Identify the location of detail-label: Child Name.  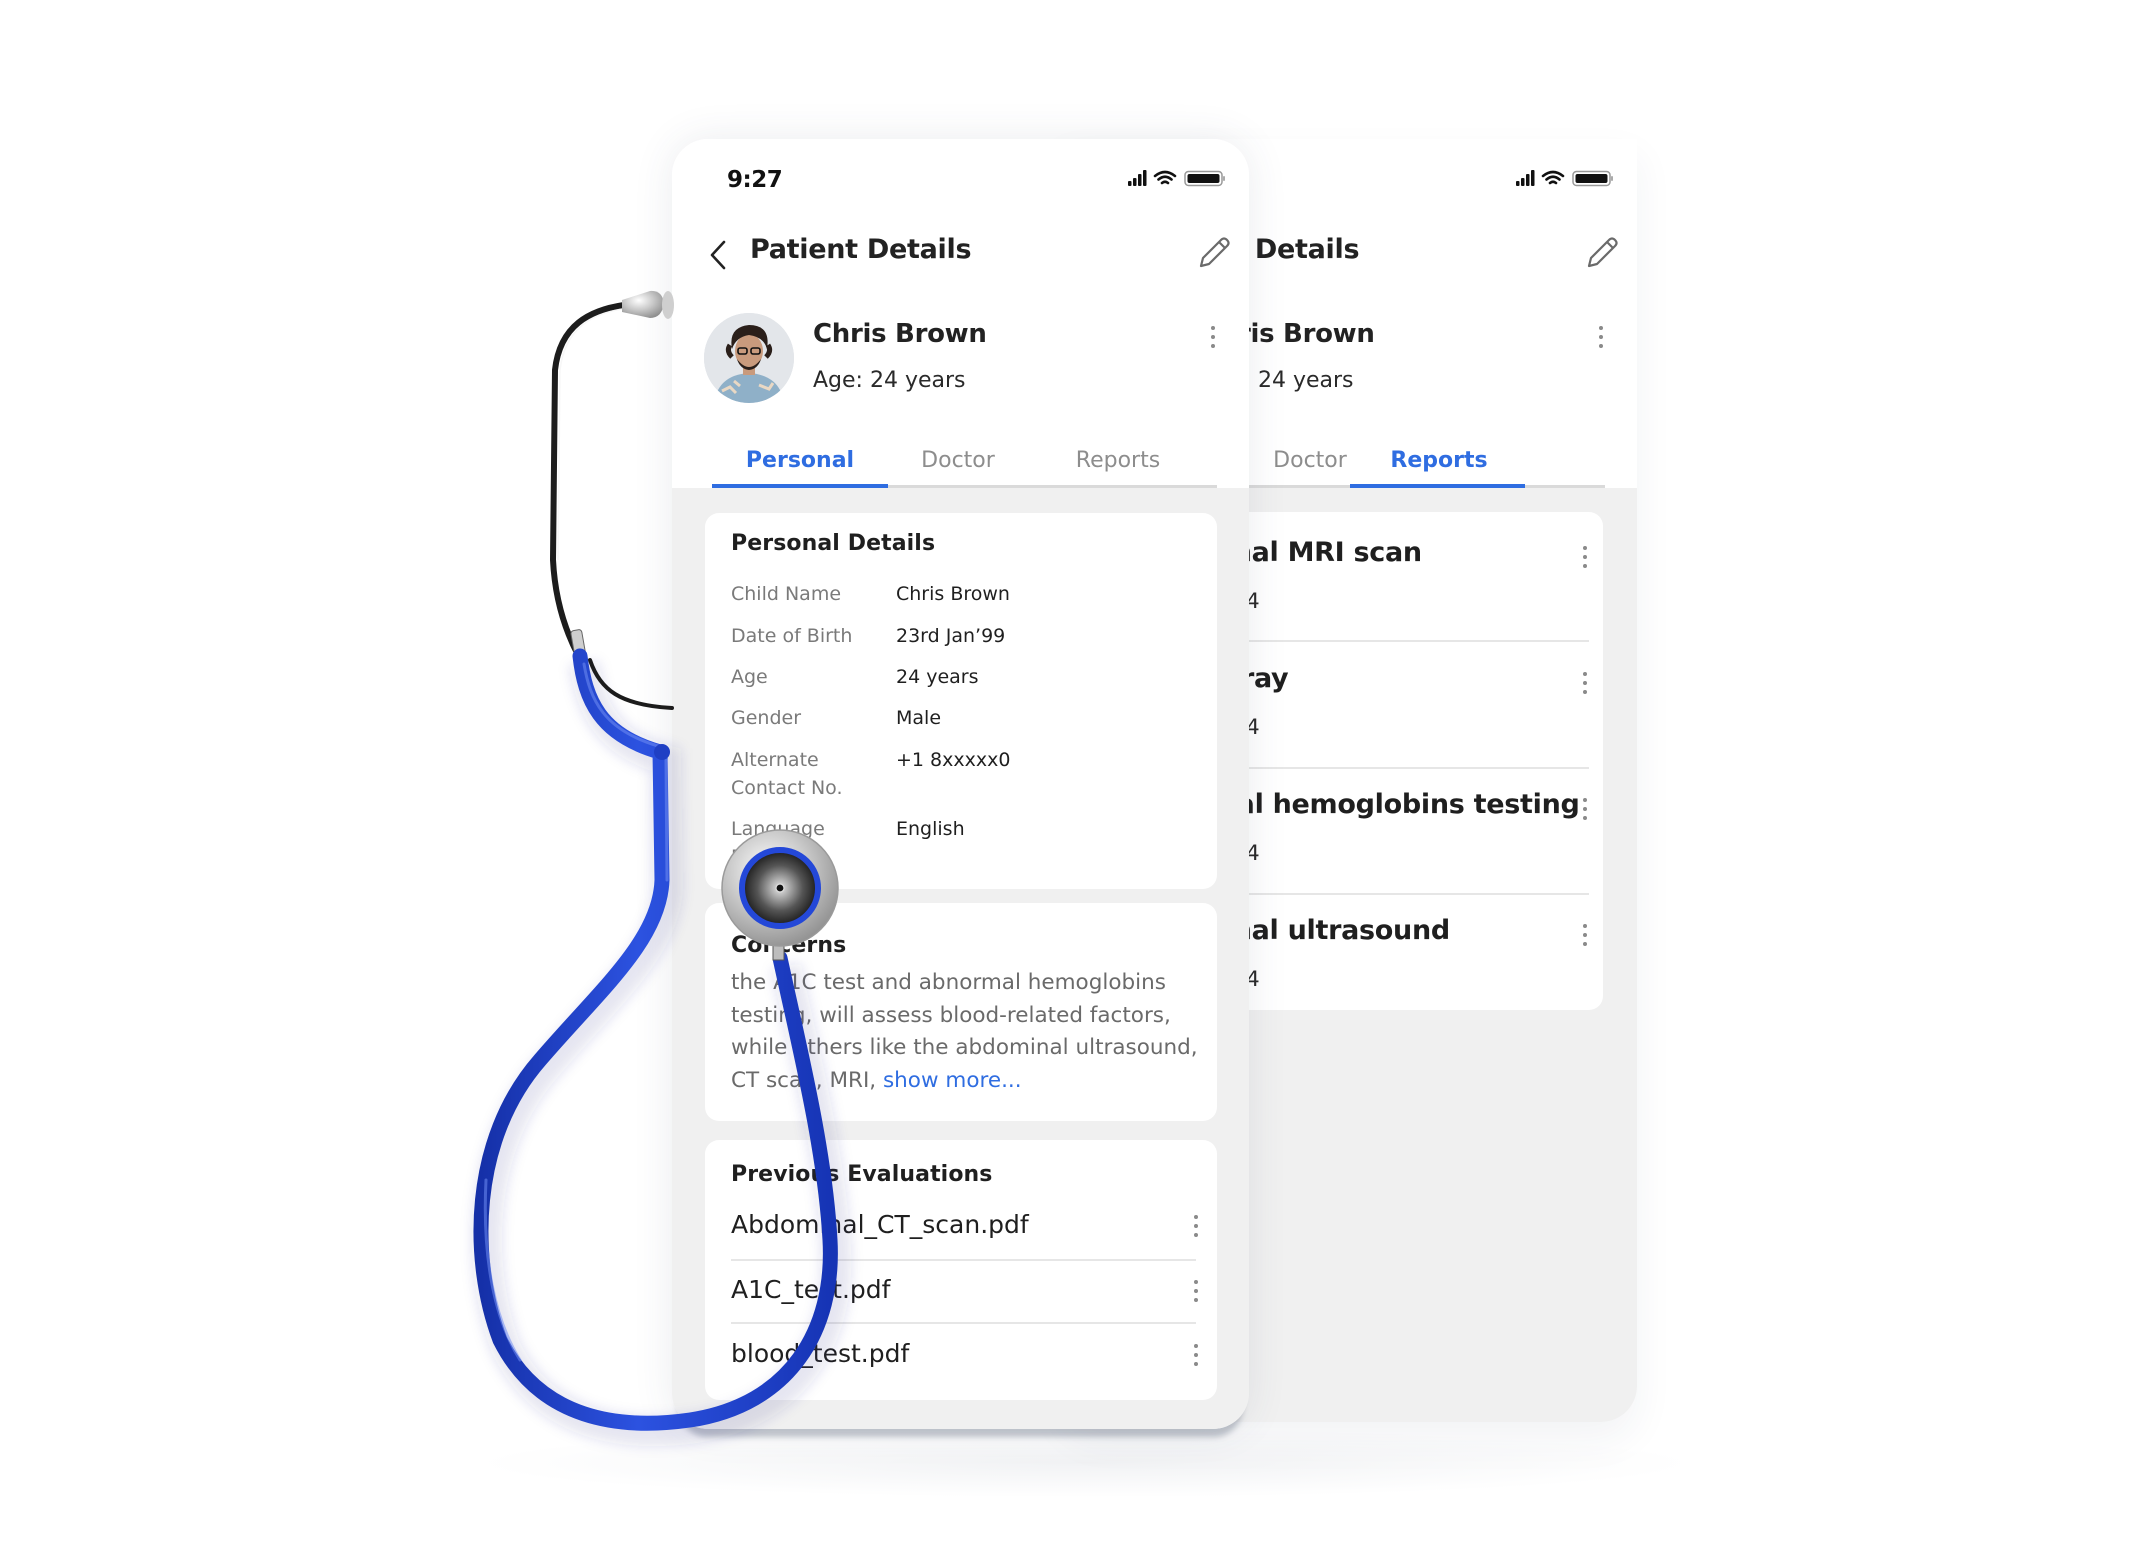
(786, 594).